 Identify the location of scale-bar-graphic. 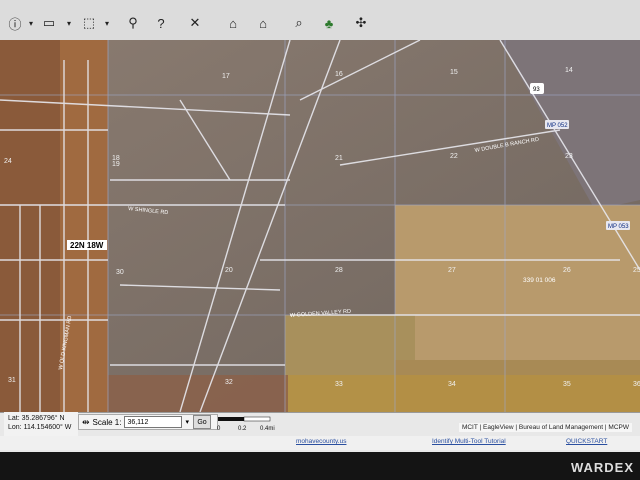
(244, 419).